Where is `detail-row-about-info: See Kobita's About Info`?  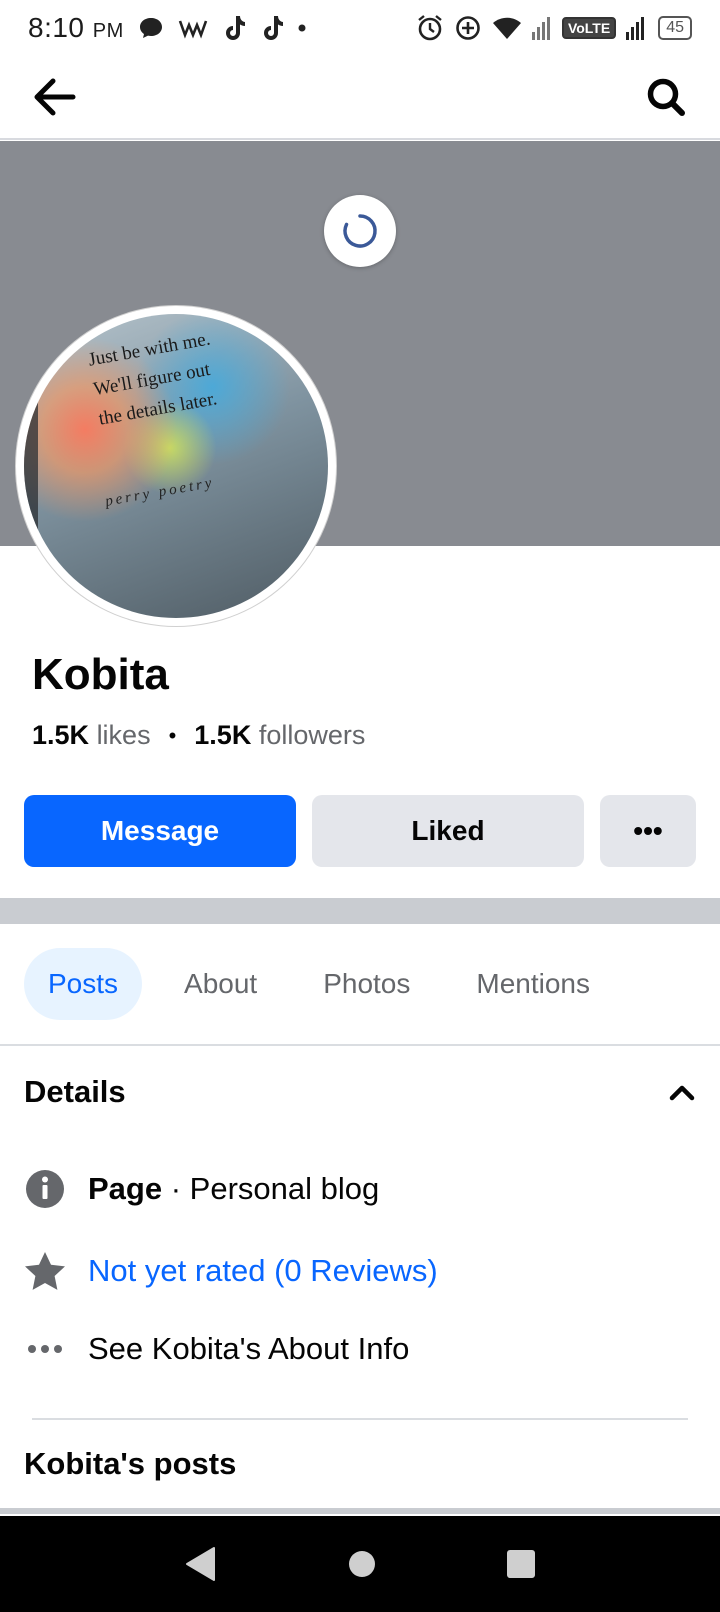
detail-row-about-info: See Kobita's About Info is located at coordinates (216, 1349).